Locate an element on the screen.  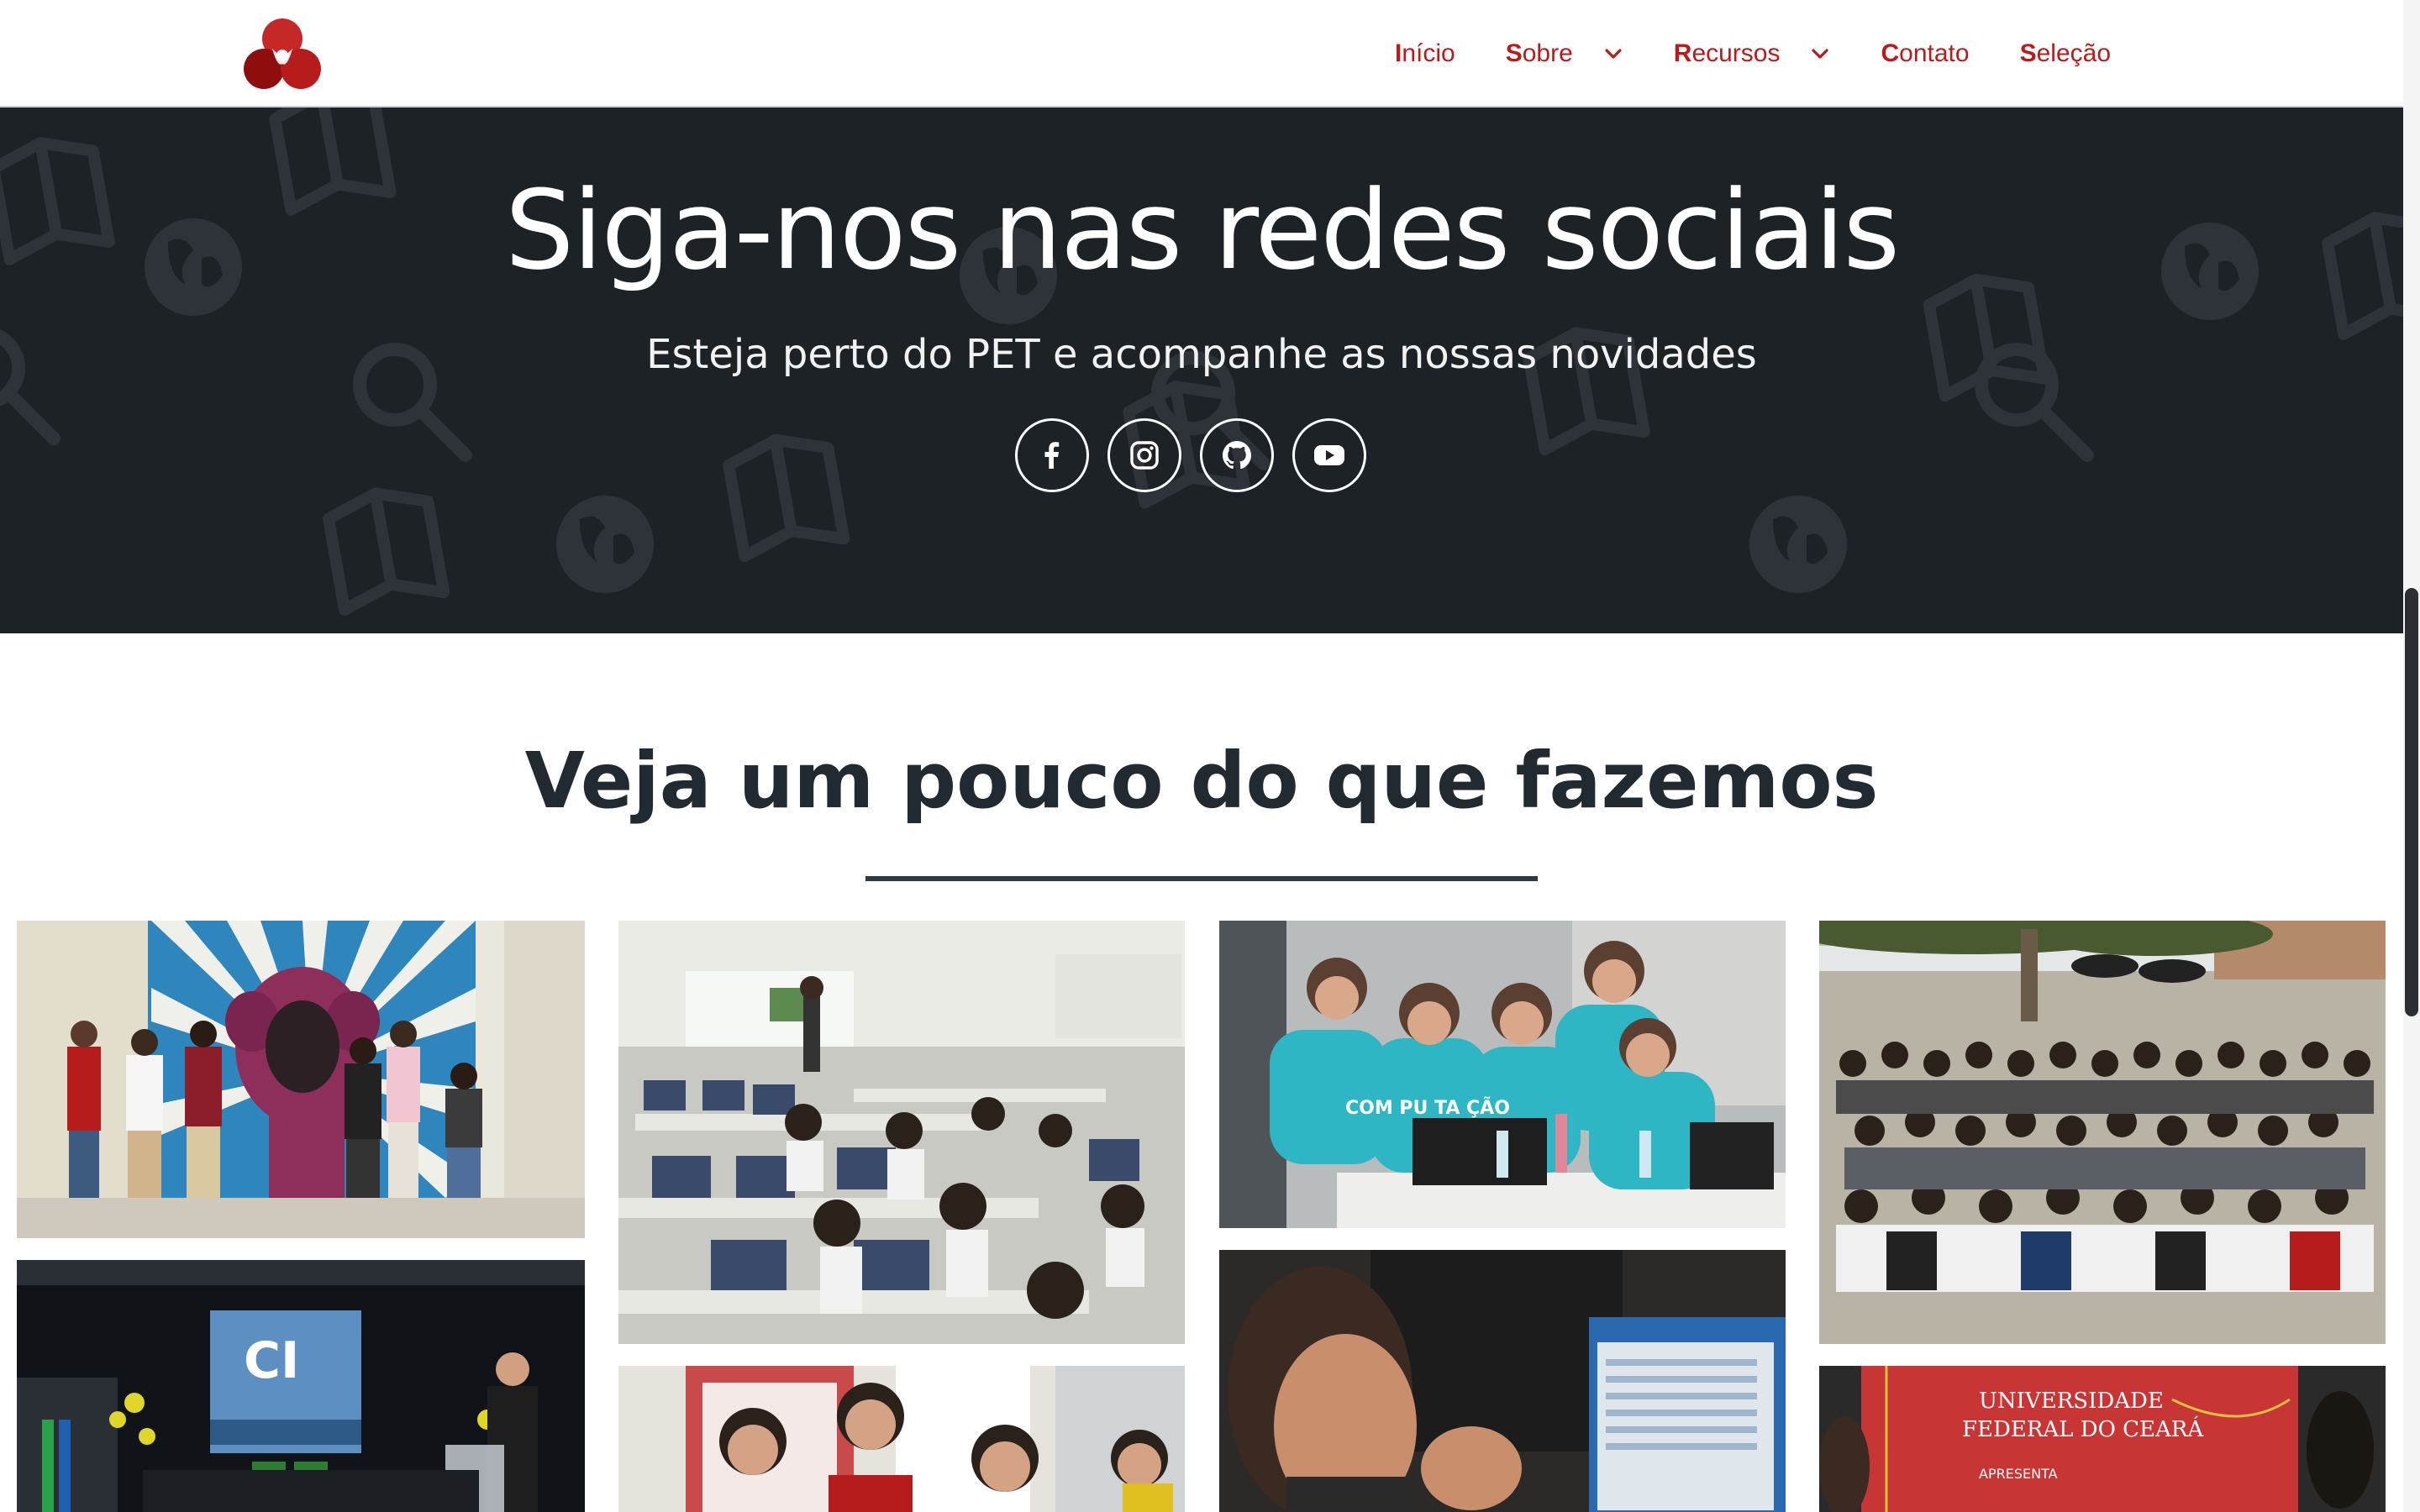
gallery-photo-classroom is located at coordinates (901, 1132).